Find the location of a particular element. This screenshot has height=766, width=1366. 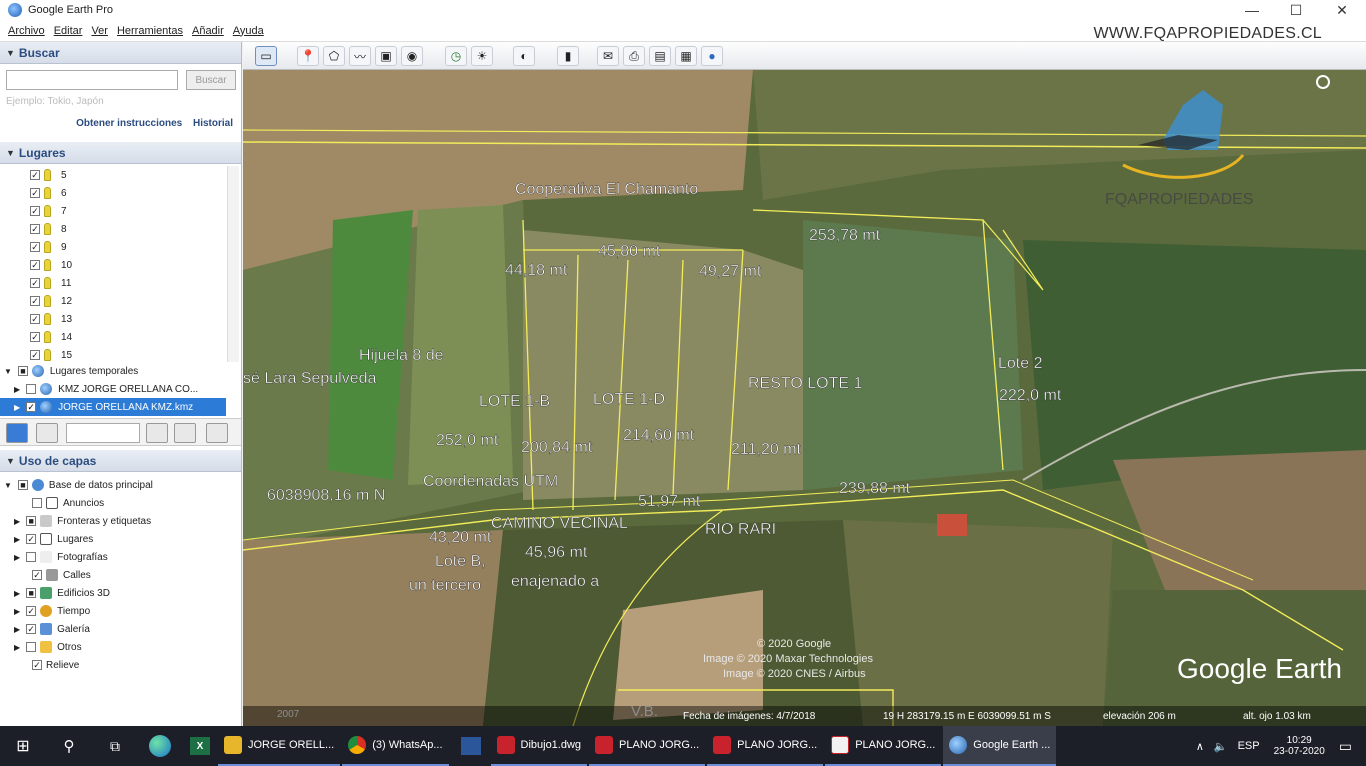

places-panel-title: Lugares is located at coordinates (42, 152).